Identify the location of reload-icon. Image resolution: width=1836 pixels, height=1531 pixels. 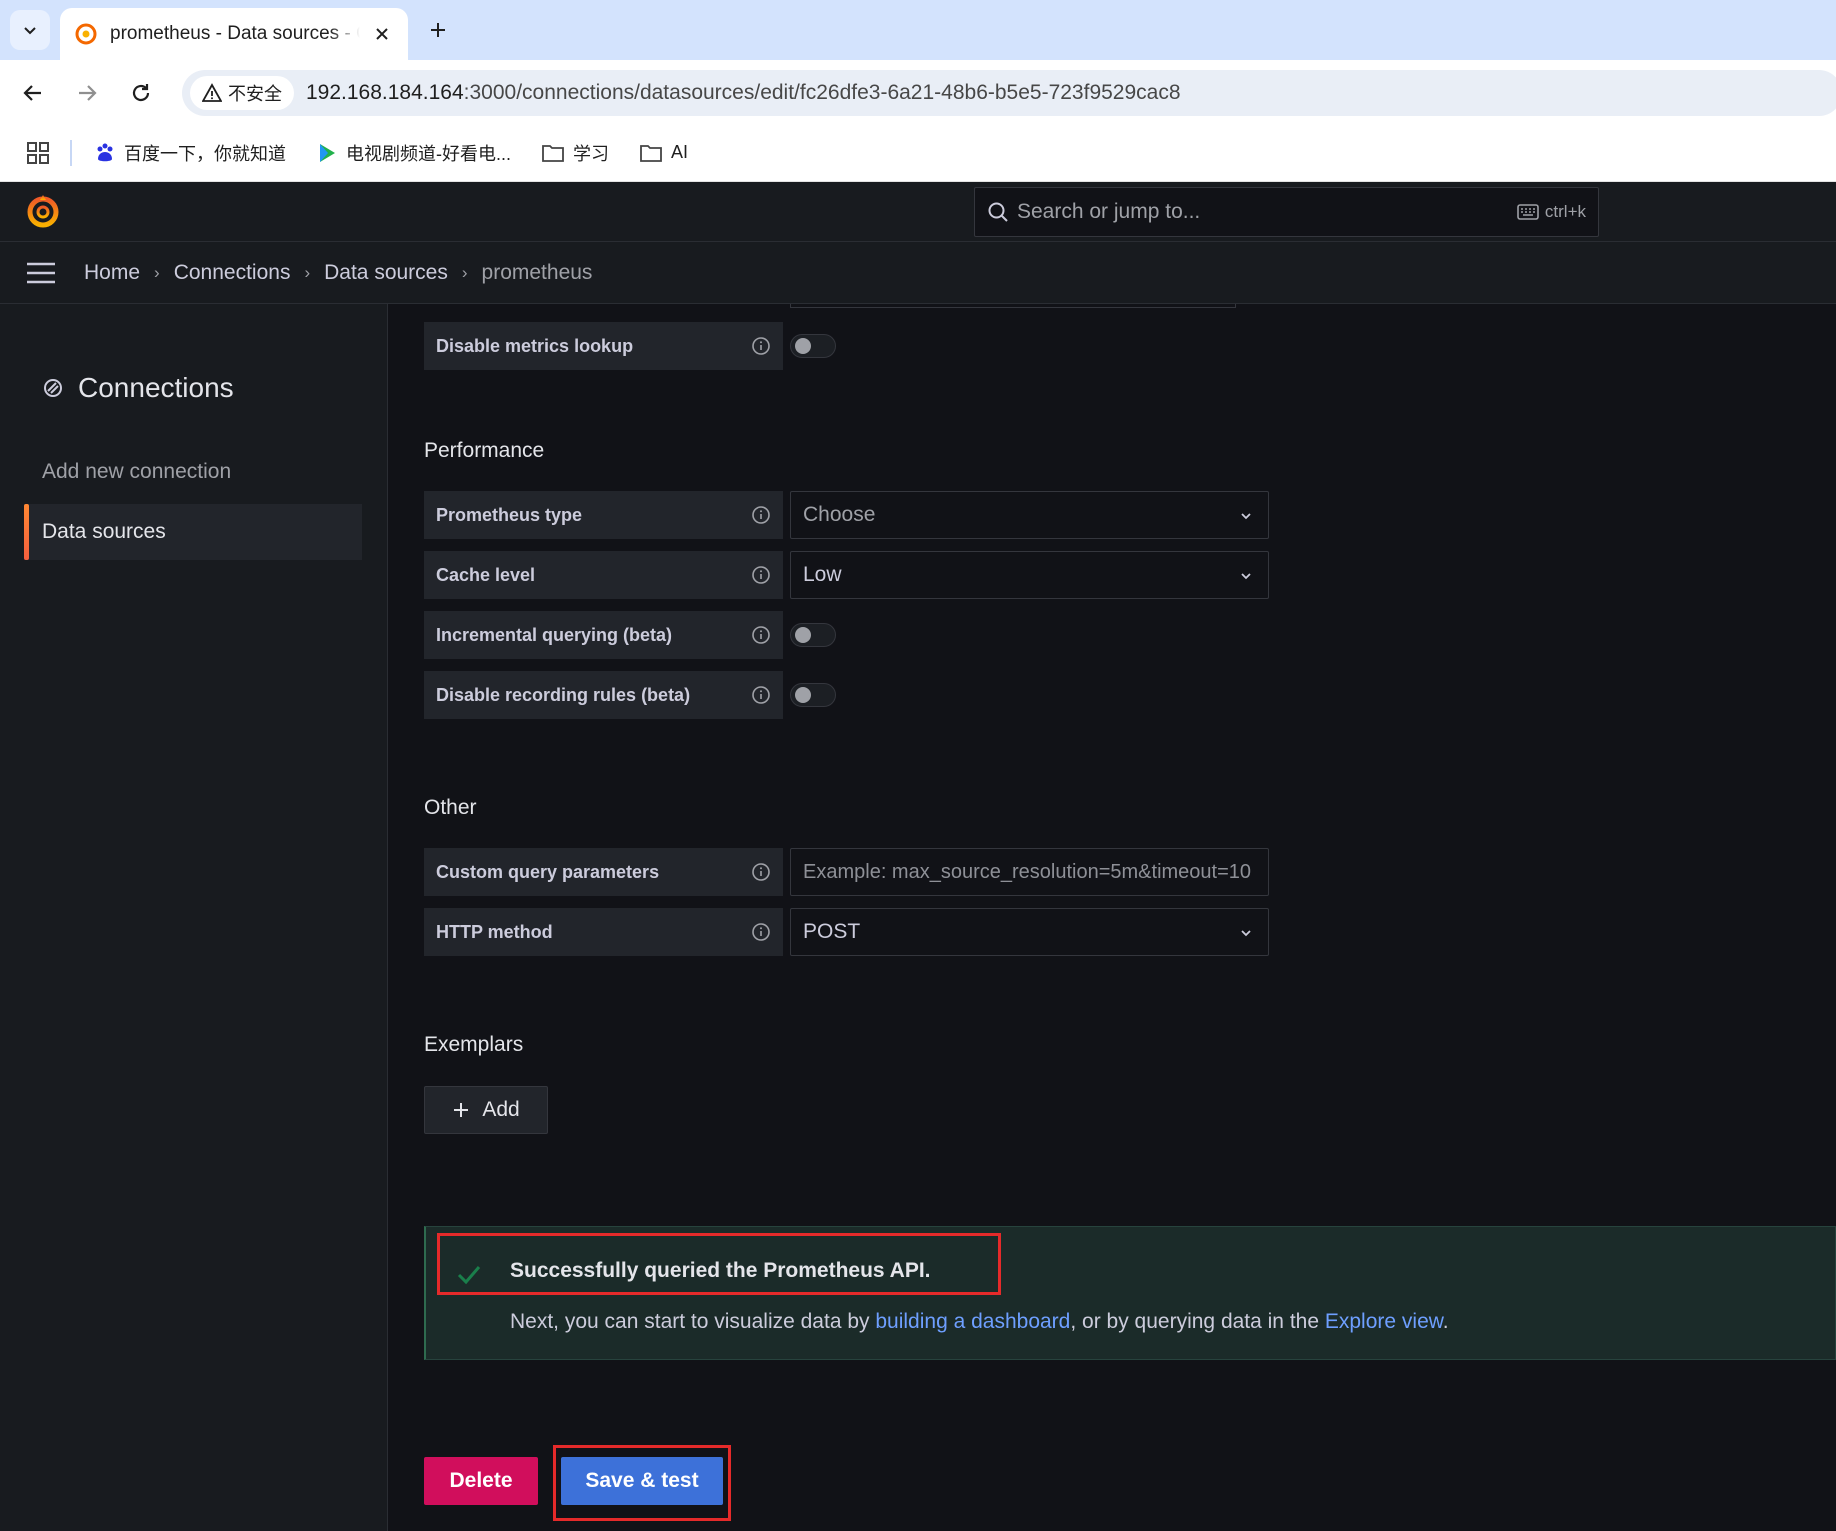
(141, 93).